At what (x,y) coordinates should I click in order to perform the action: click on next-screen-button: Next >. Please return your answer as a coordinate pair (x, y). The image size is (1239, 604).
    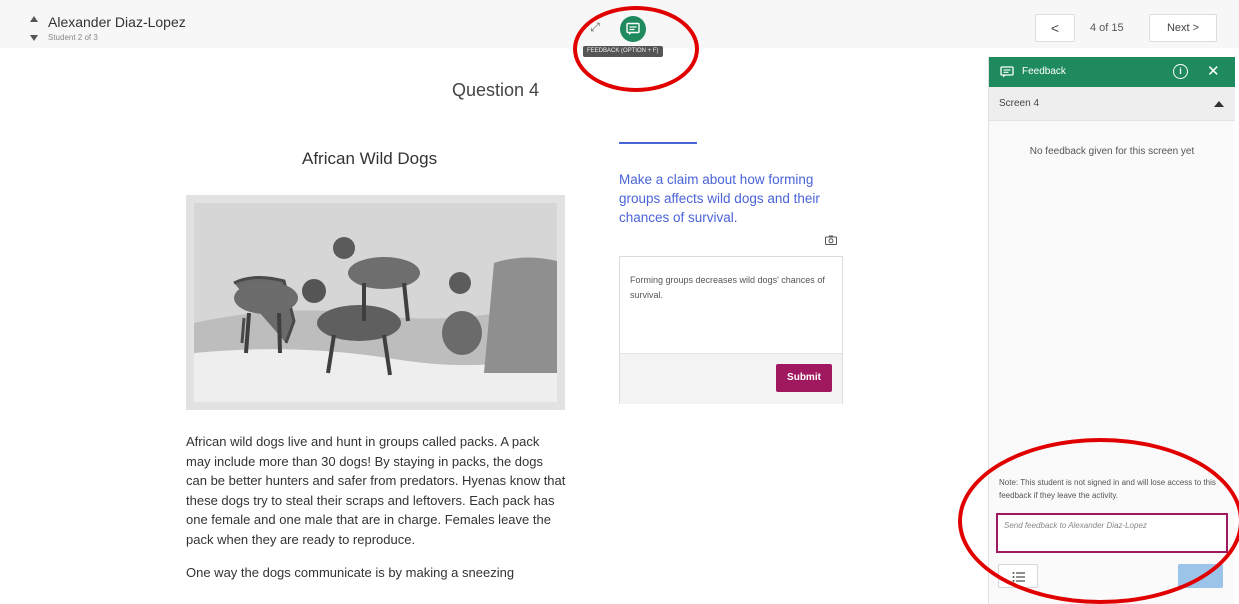
    Looking at the image, I should click on (1183, 28).